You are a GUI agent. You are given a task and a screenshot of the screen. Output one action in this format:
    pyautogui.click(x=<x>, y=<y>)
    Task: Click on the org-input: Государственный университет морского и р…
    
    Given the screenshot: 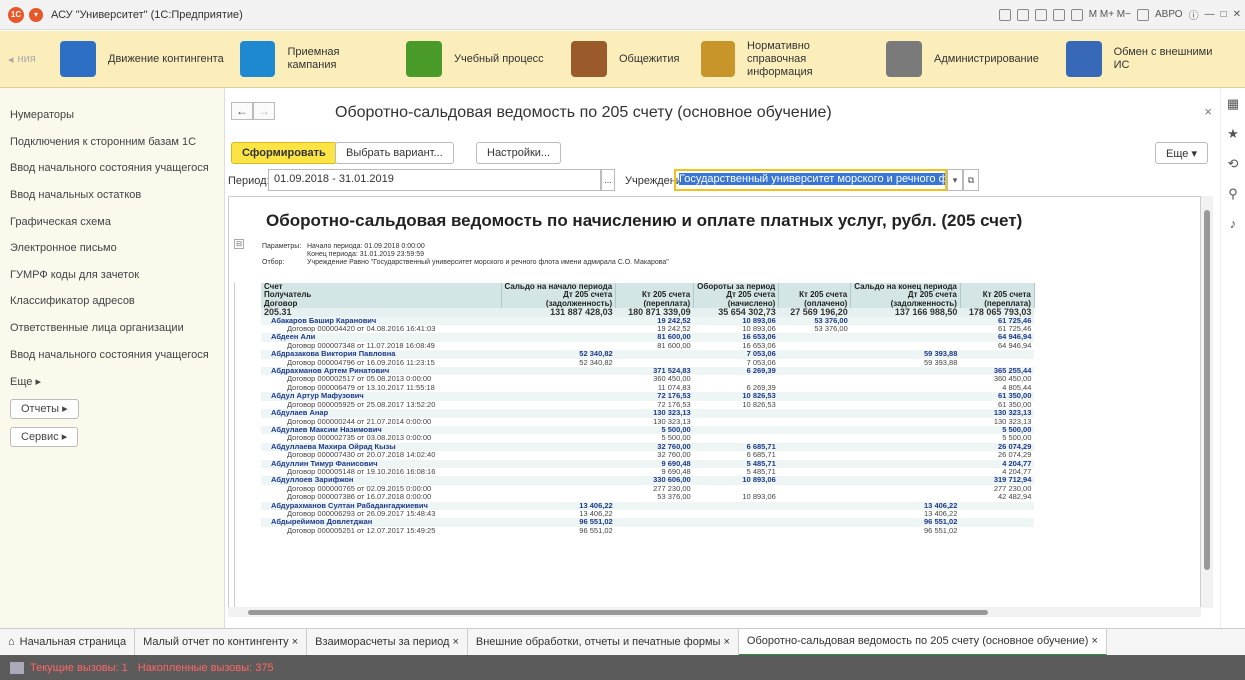 What is the action you would take?
    pyautogui.click(x=810, y=180)
    